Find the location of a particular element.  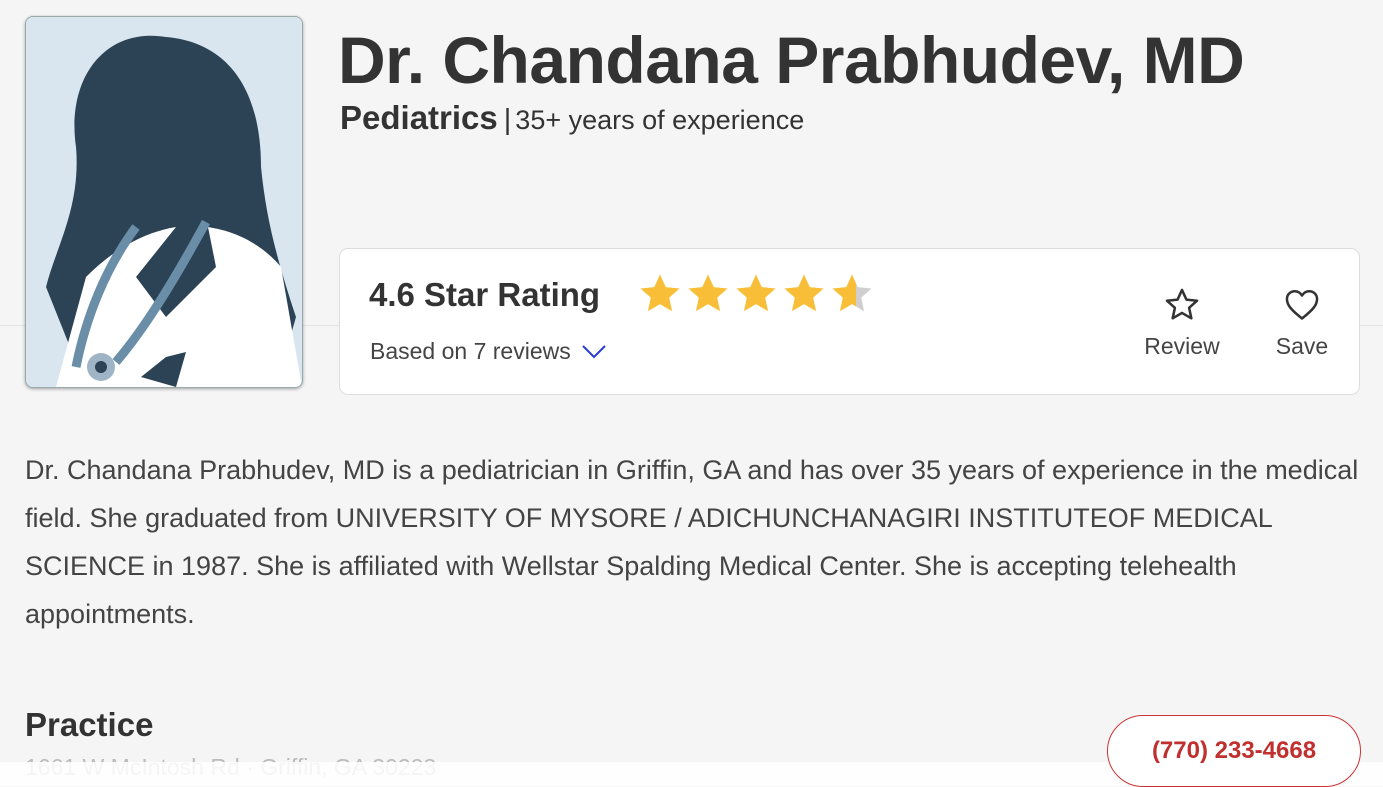

star-outline-icon is located at coordinates (1182, 304).